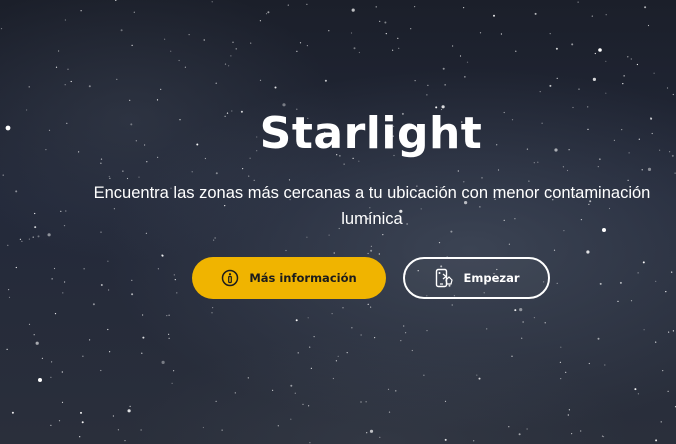 The height and width of the screenshot is (444, 676). I want to click on more-info-label: Más información, so click(303, 278).